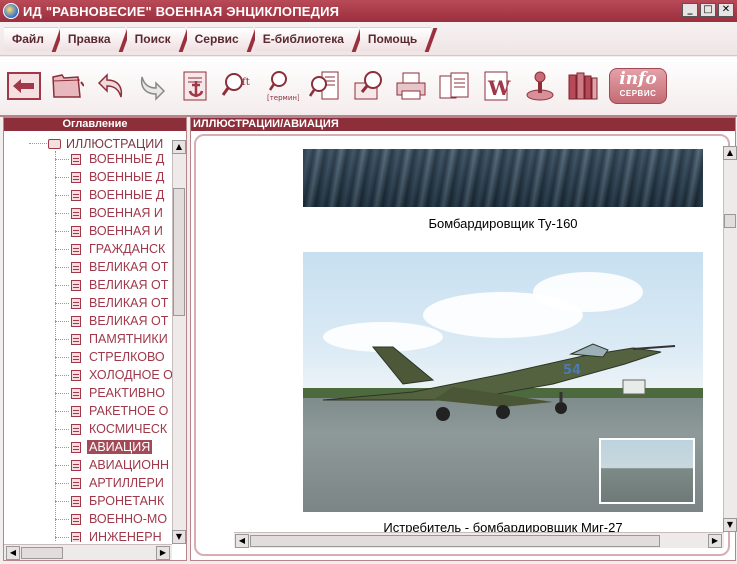 Image resolution: width=737 pixels, height=564 pixels. What do you see at coordinates (395, 38) in the screenshot?
I see `menu-help: Помощь` at bounding box center [395, 38].